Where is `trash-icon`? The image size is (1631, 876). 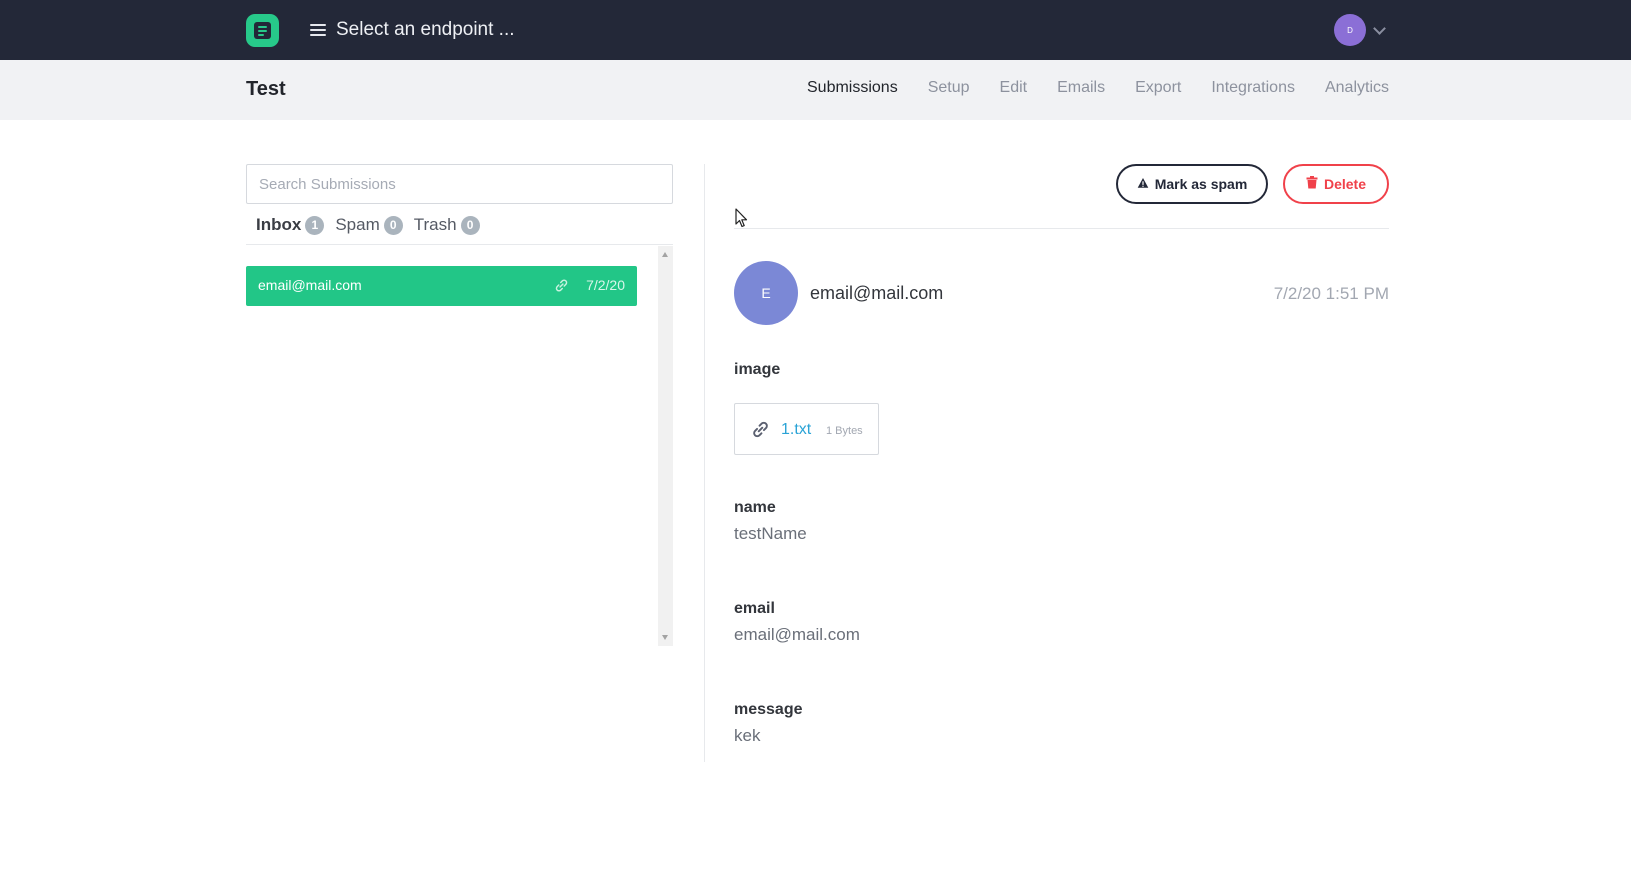 trash-icon is located at coordinates (1312, 184).